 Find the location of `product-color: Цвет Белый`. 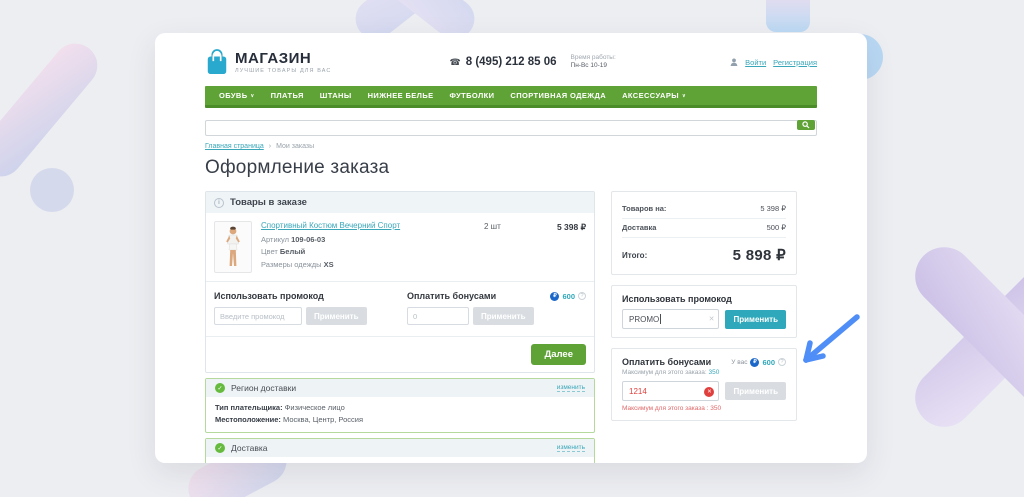

product-color: Цвет Белый is located at coordinates (283, 251).